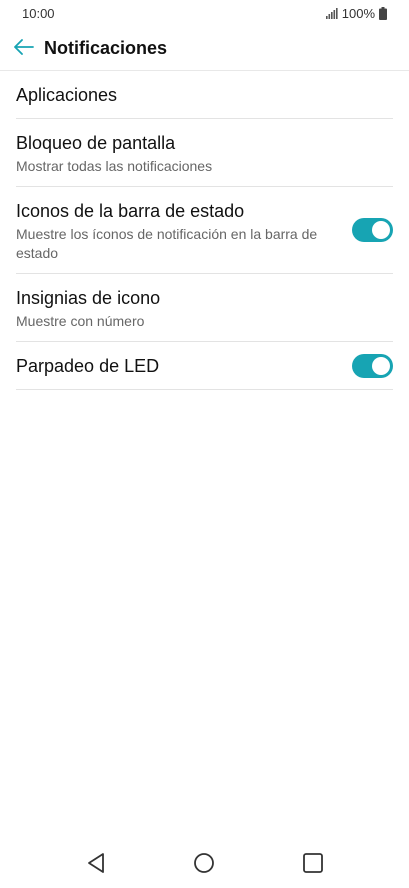 The height and width of the screenshot is (888, 409). I want to click on settings-item-parpadeo-de-led: Parpadeo de LED, so click(204, 366).